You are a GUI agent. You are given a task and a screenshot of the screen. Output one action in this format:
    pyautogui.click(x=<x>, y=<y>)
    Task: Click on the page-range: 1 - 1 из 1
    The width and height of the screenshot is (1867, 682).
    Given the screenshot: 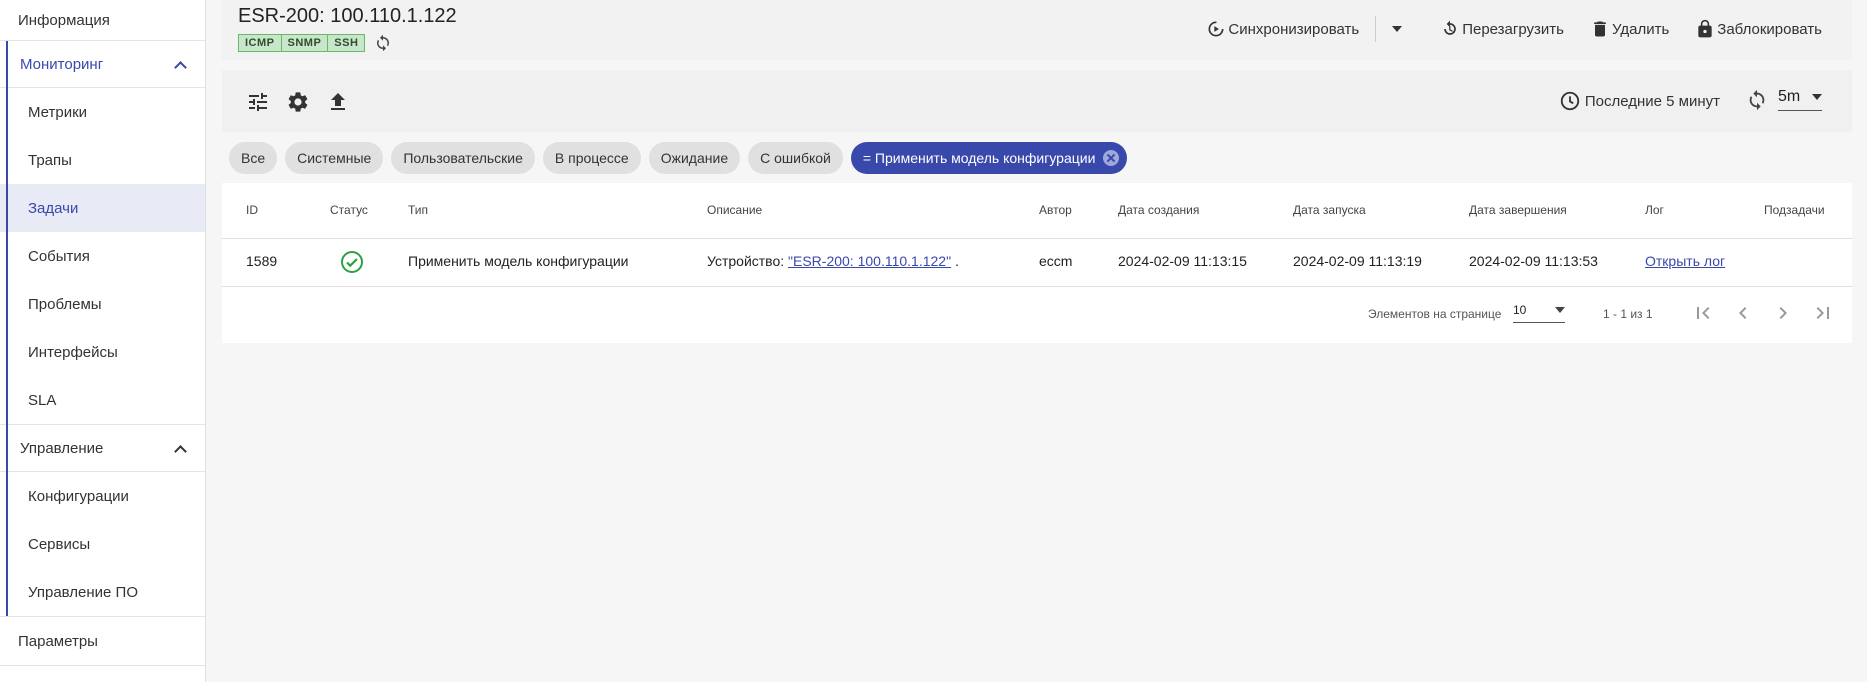 What is the action you would take?
    pyautogui.click(x=1628, y=314)
    